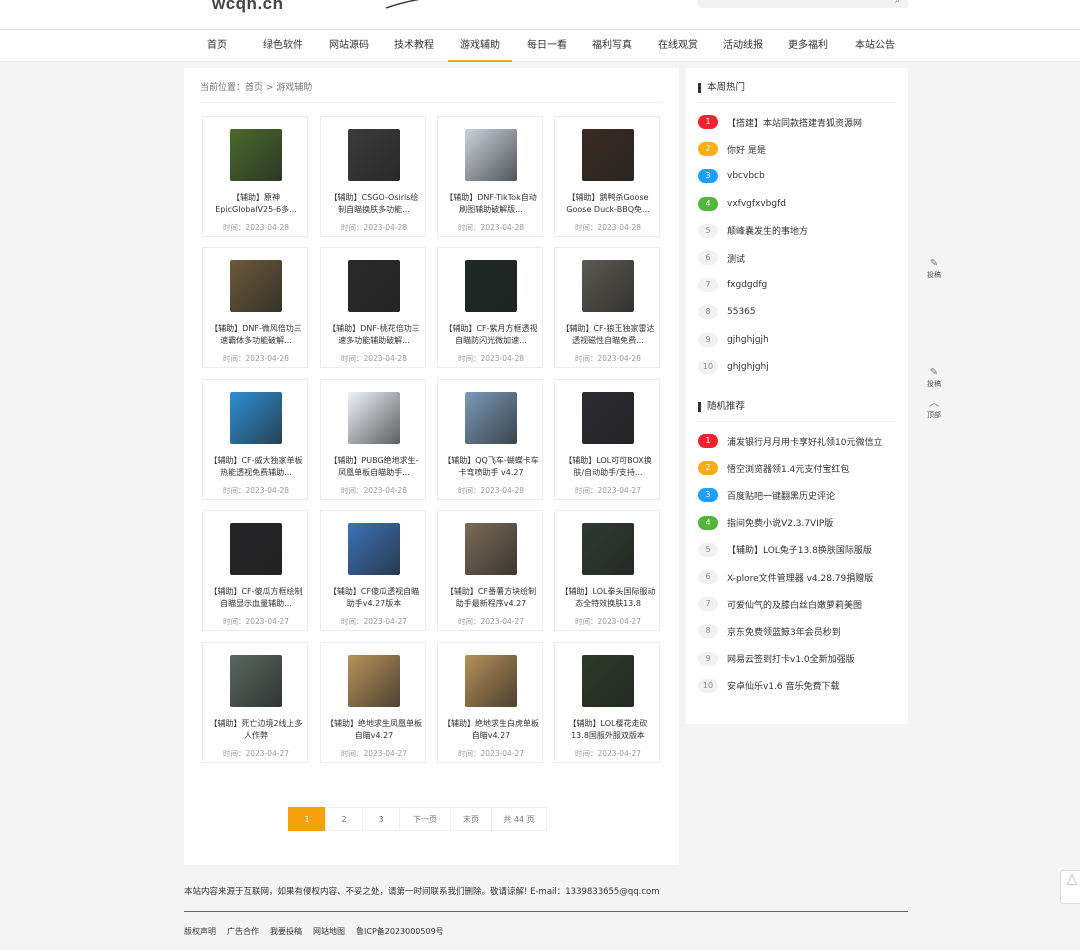 This screenshot has height=950, width=1080. Describe the element at coordinates (490, 570) in the screenshot. I see `post-card: 【辅助】CF番薯方块绘制助手最新程序v4.27 时间：2023-04-27` at that location.